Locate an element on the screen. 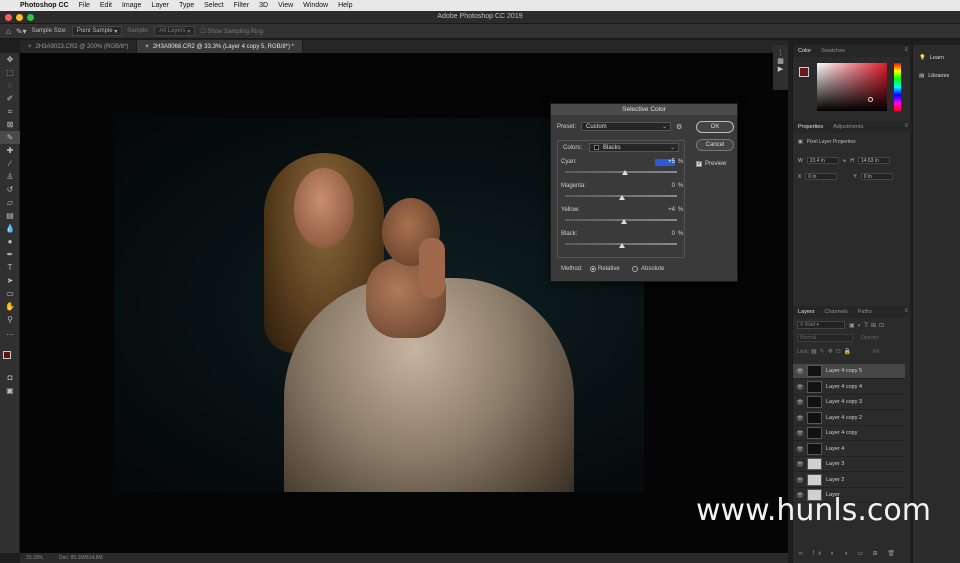  quick-mask-icon: ◘ is located at coordinates (10, 377).